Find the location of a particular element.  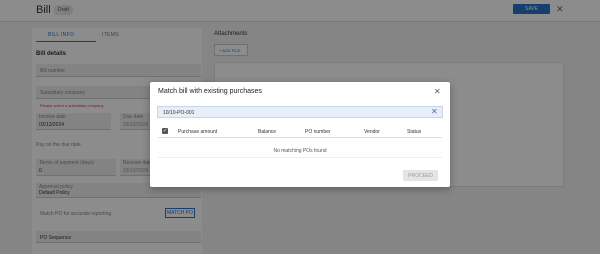

po-search-value: 10/10-PO-001 is located at coordinates (179, 113).